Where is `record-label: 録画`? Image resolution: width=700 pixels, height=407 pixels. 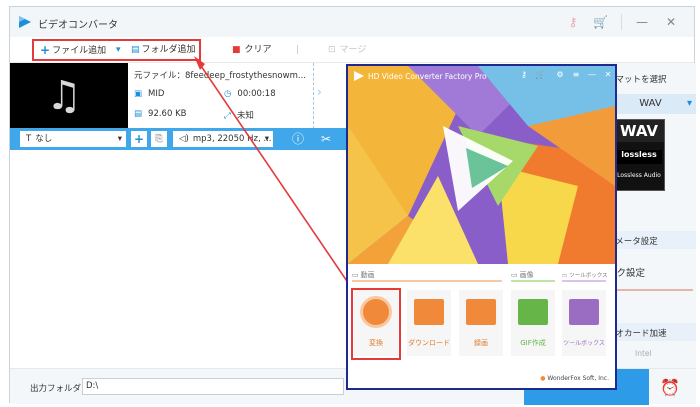 record-label: 録画 is located at coordinates (481, 343).